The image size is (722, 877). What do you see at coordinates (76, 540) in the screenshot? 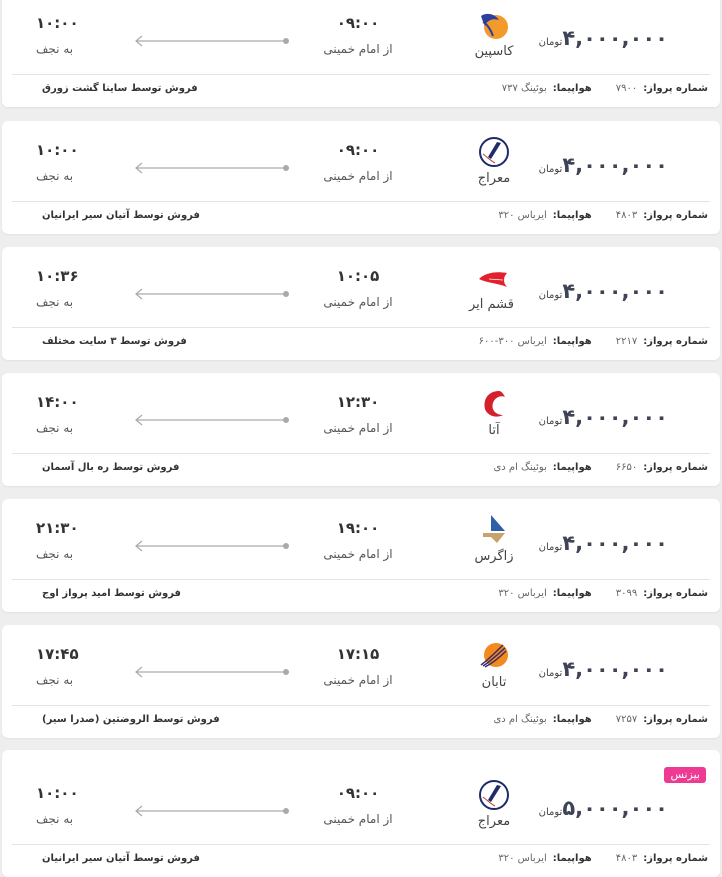
I see `arrival: ۲۱:۳۰ به نجف` at bounding box center [76, 540].